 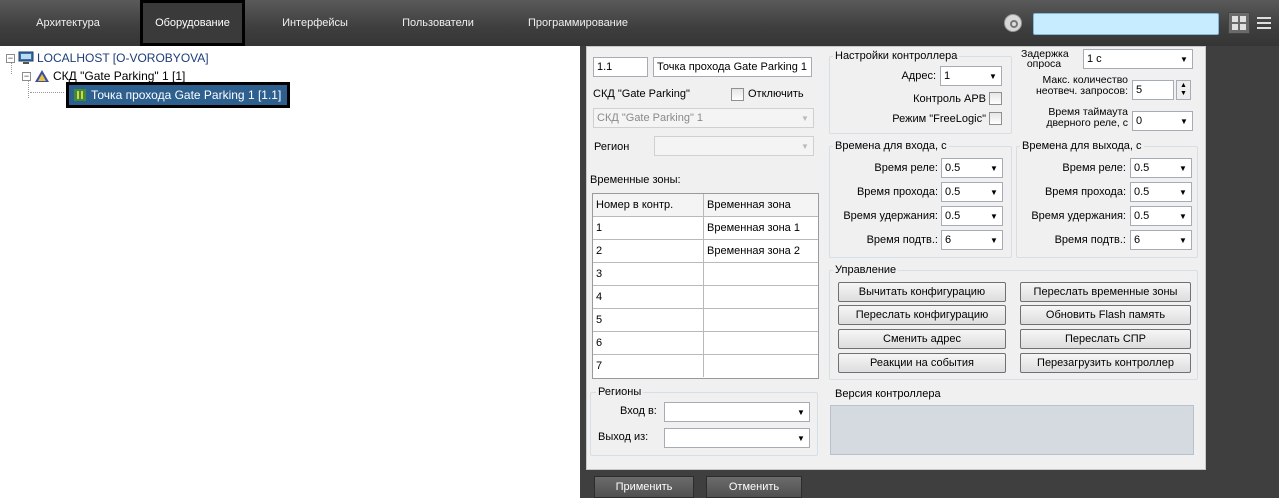 I want to click on apb-label: Контроль АРВ, so click(x=949, y=99).